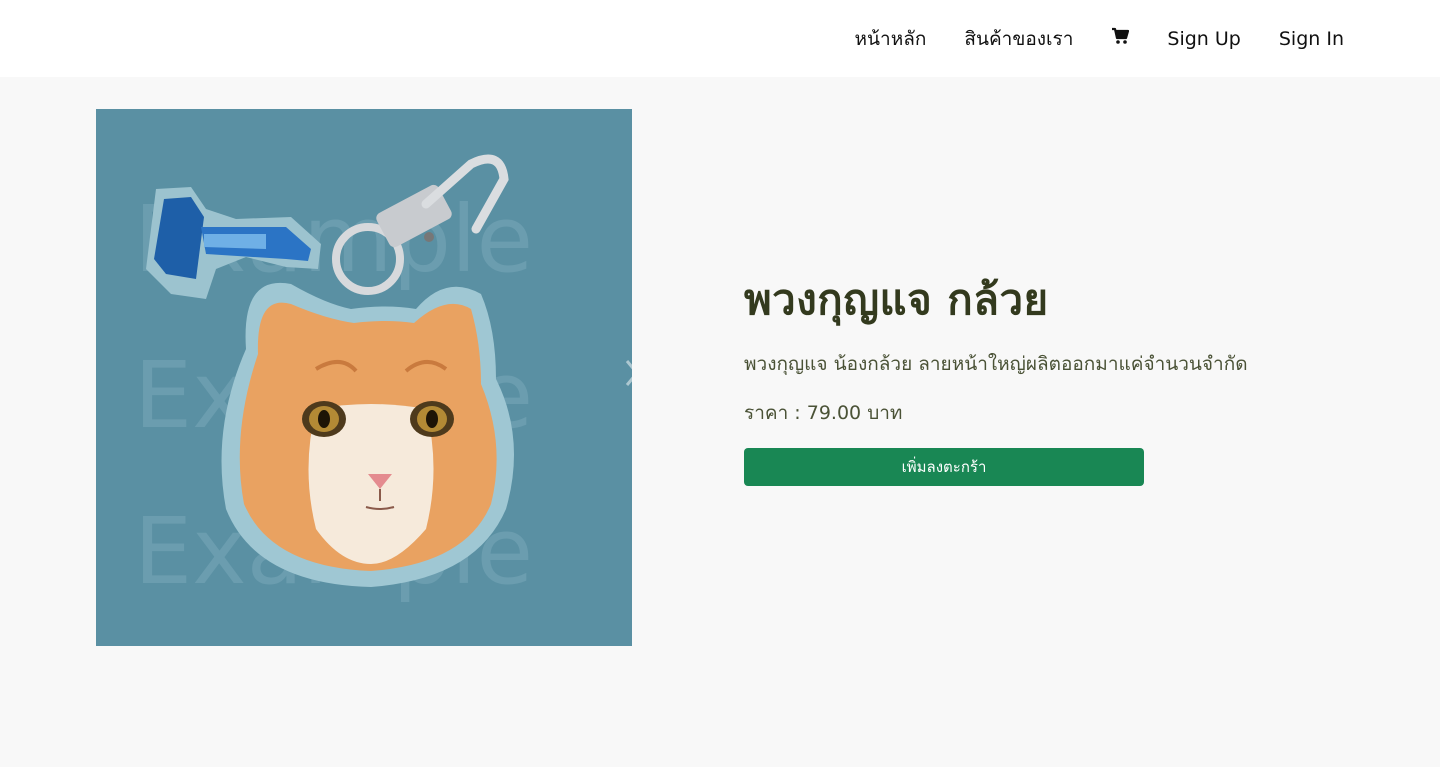  Describe the element at coordinates (367, 434) in the screenshot. I see `cat-face-illustration` at that location.